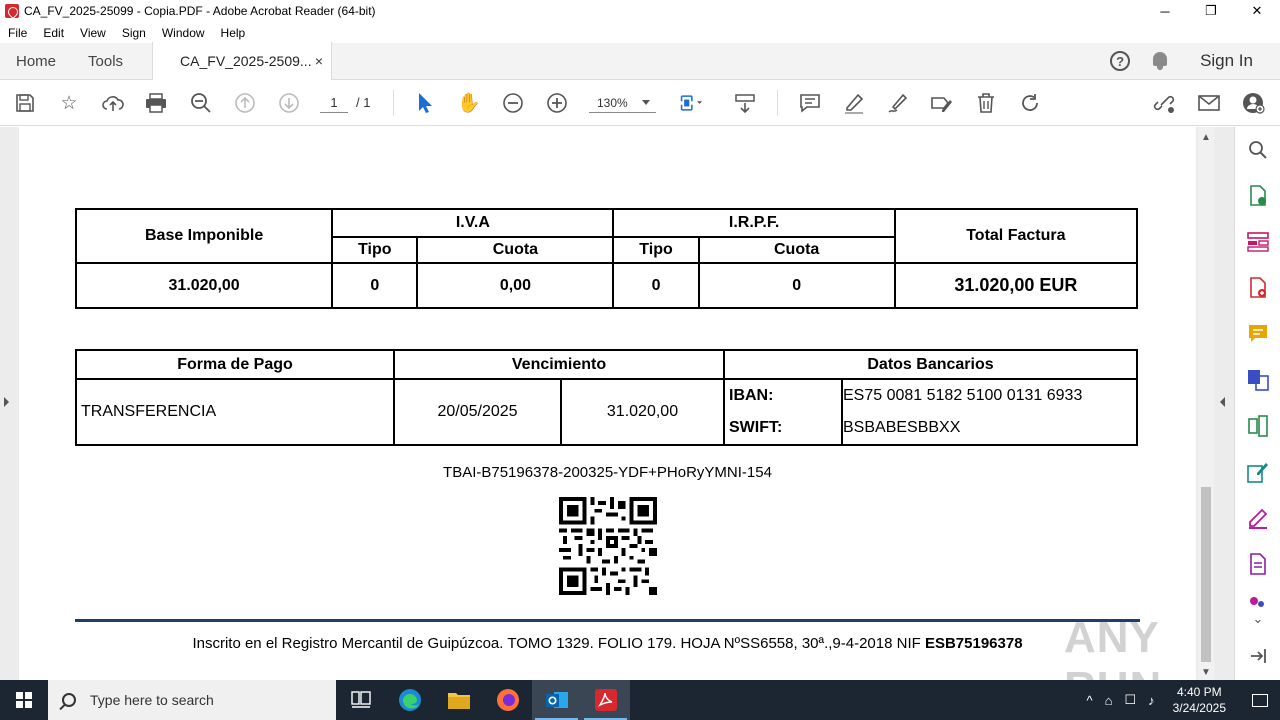  I want to click on header-vencimiento: Vencimiento, so click(559, 364).